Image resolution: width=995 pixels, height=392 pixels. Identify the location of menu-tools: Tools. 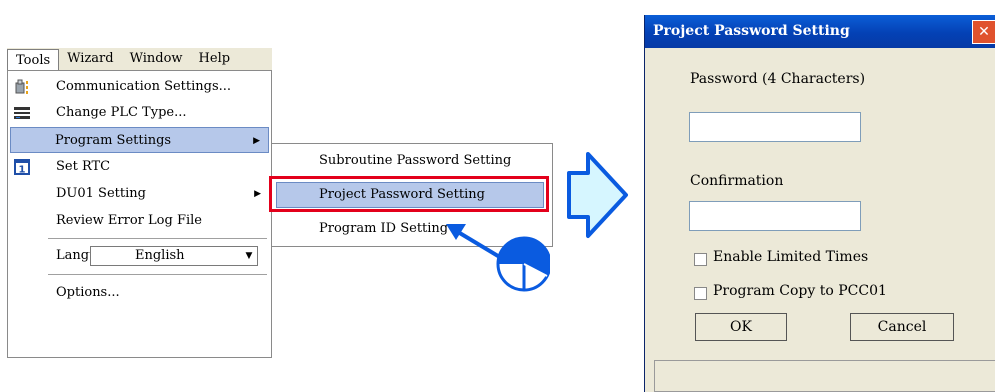
(33, 59).